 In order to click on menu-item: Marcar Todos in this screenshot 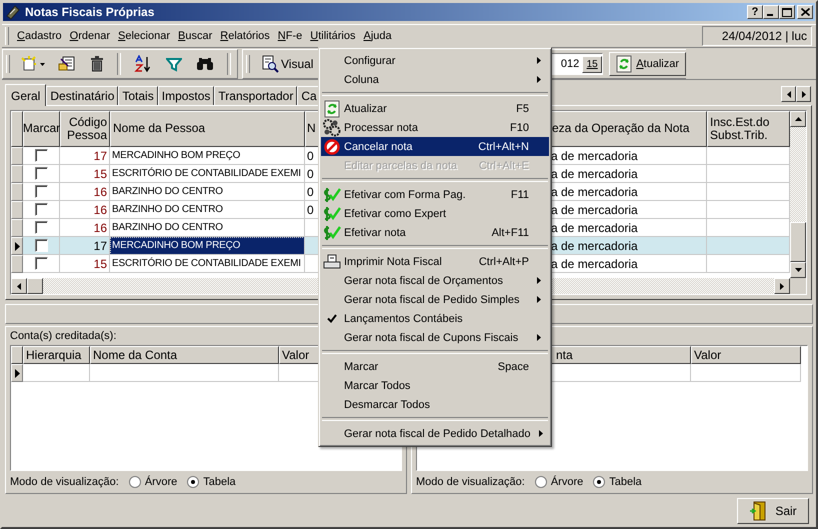, I will do `click(435, 385)`.